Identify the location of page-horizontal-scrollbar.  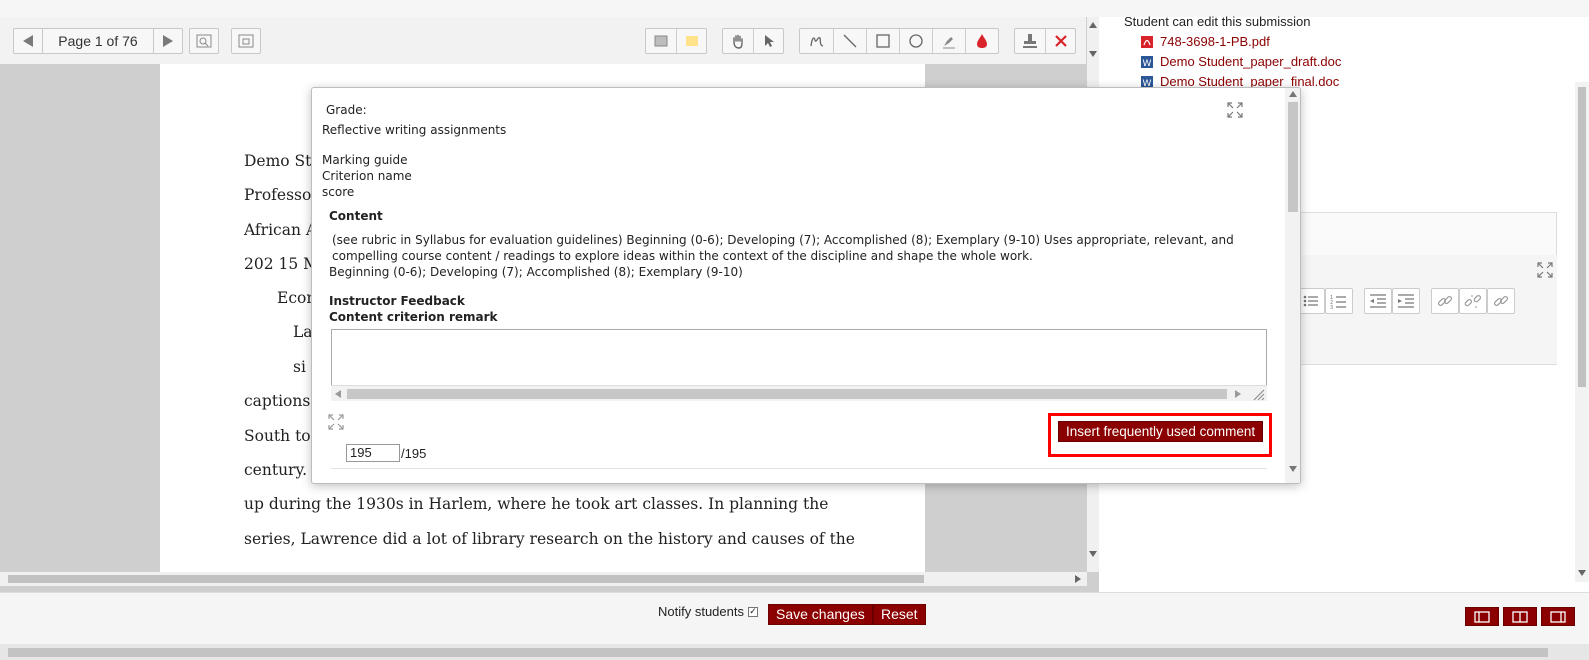
(794, 652).